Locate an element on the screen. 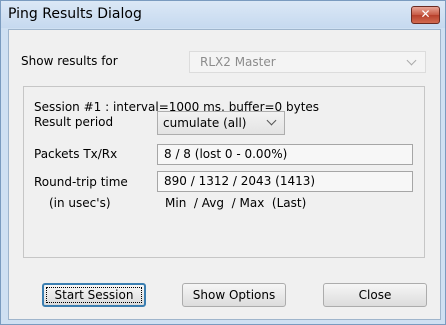  packets-field: 8 / 8 (lost 0 - 0.00%) is located at coordinates (285, 154).